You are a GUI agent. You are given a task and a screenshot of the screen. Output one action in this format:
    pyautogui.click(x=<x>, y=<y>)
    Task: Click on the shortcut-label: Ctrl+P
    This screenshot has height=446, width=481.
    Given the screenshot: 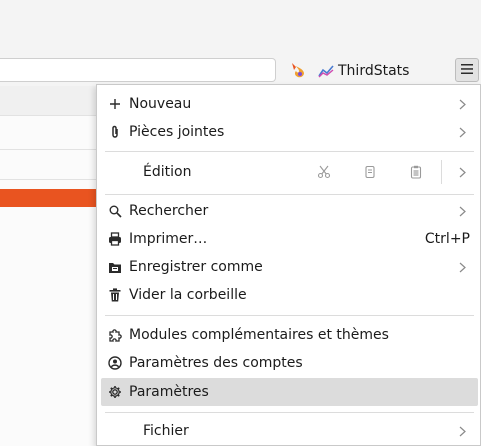 What is the action you would take?
    pyautogui.click(x=447, y=239)
    